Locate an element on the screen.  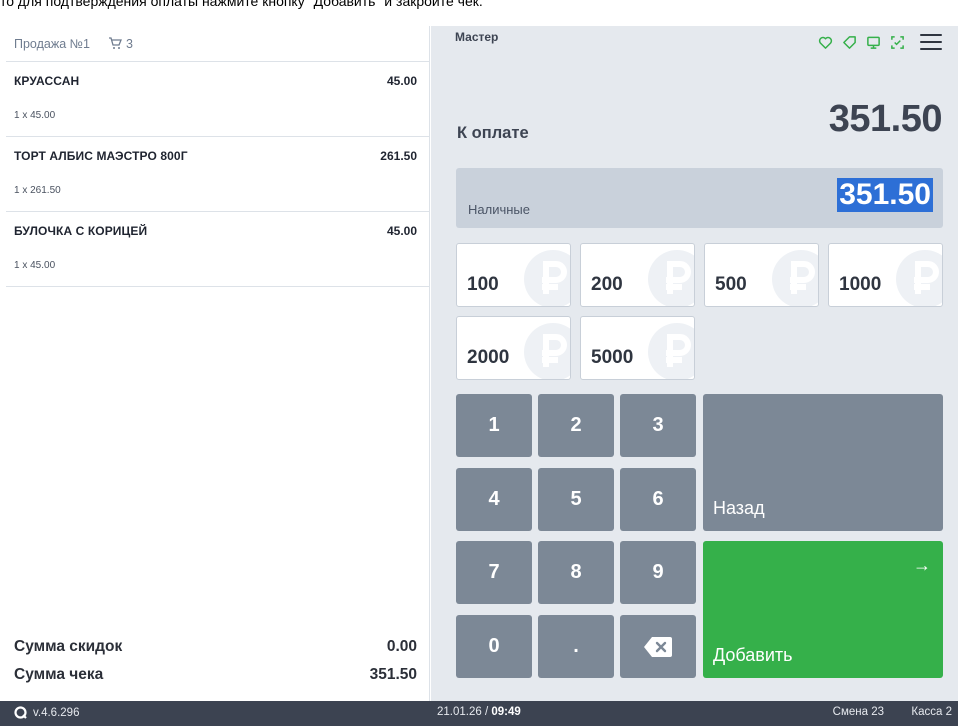
scan-icon is located at coordinates (897, 42).